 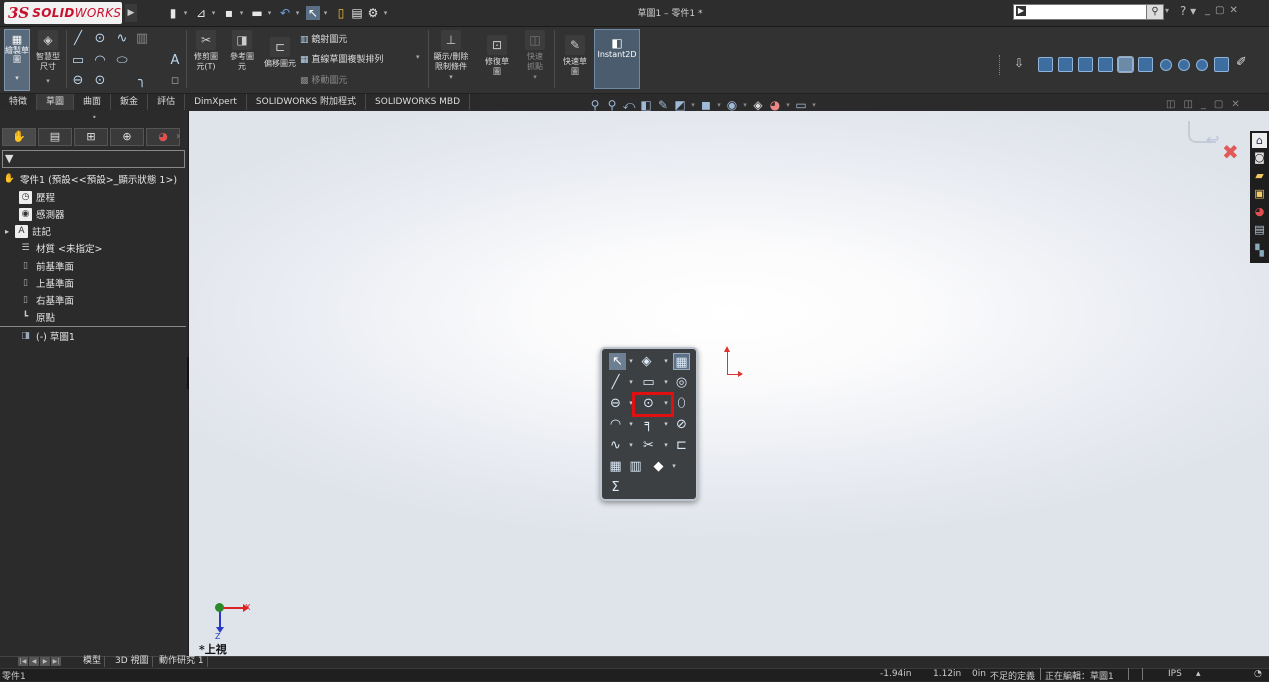 What do you see at coordinates (706, 105) in the screenshot?
I see `display-style-icon: ◼` at bounding box center [706, 105].